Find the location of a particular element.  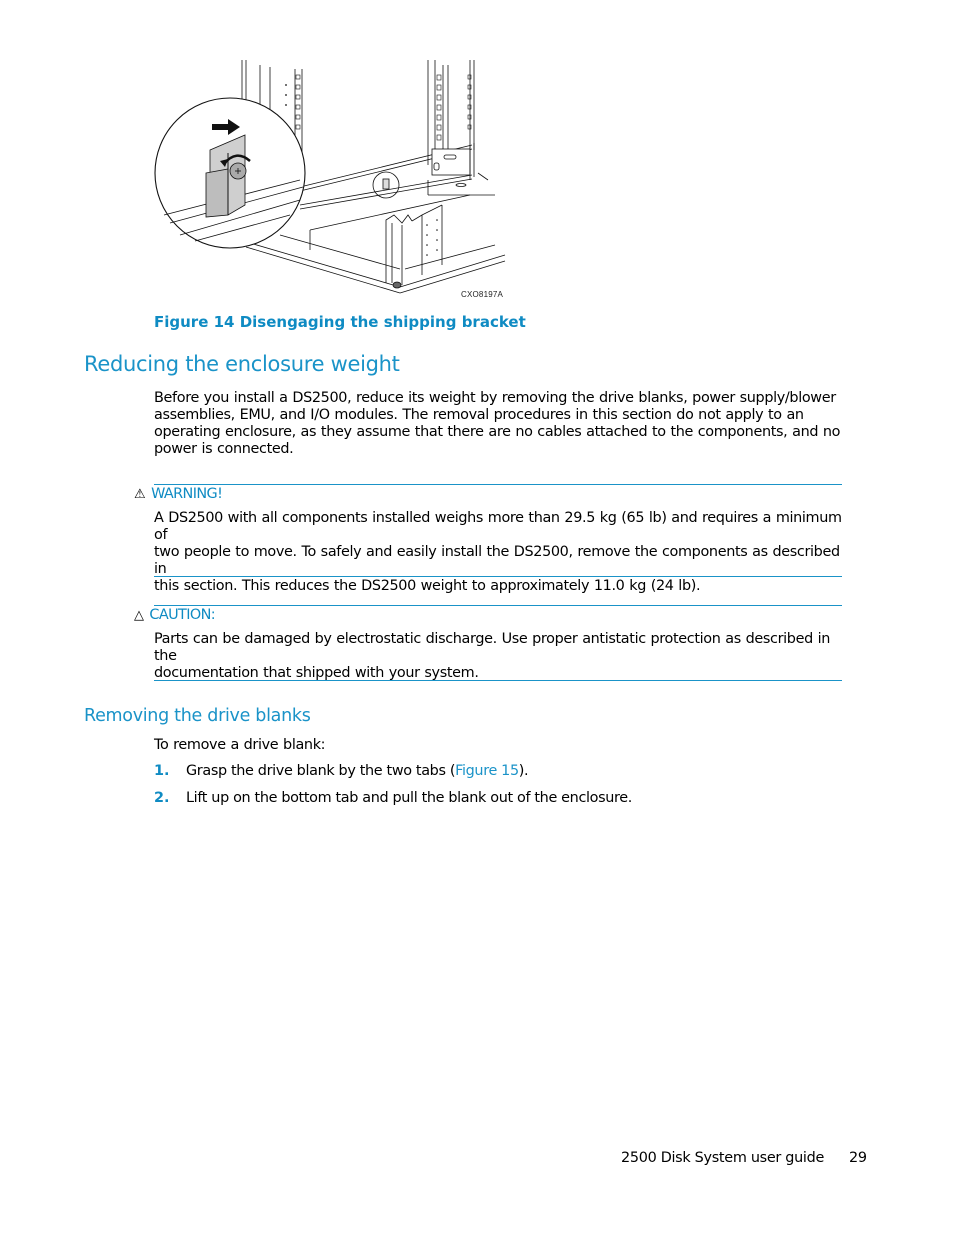

caution-bottom-rule is located at coordinates (498, 680).